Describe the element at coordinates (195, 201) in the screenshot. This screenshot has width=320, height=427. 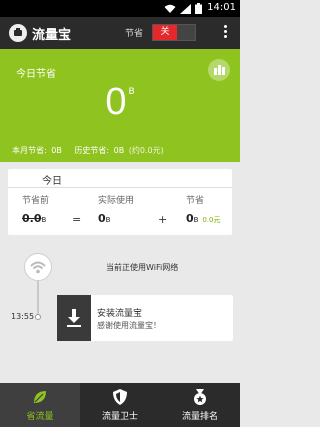
I see `saved-label: 节省` at that location.